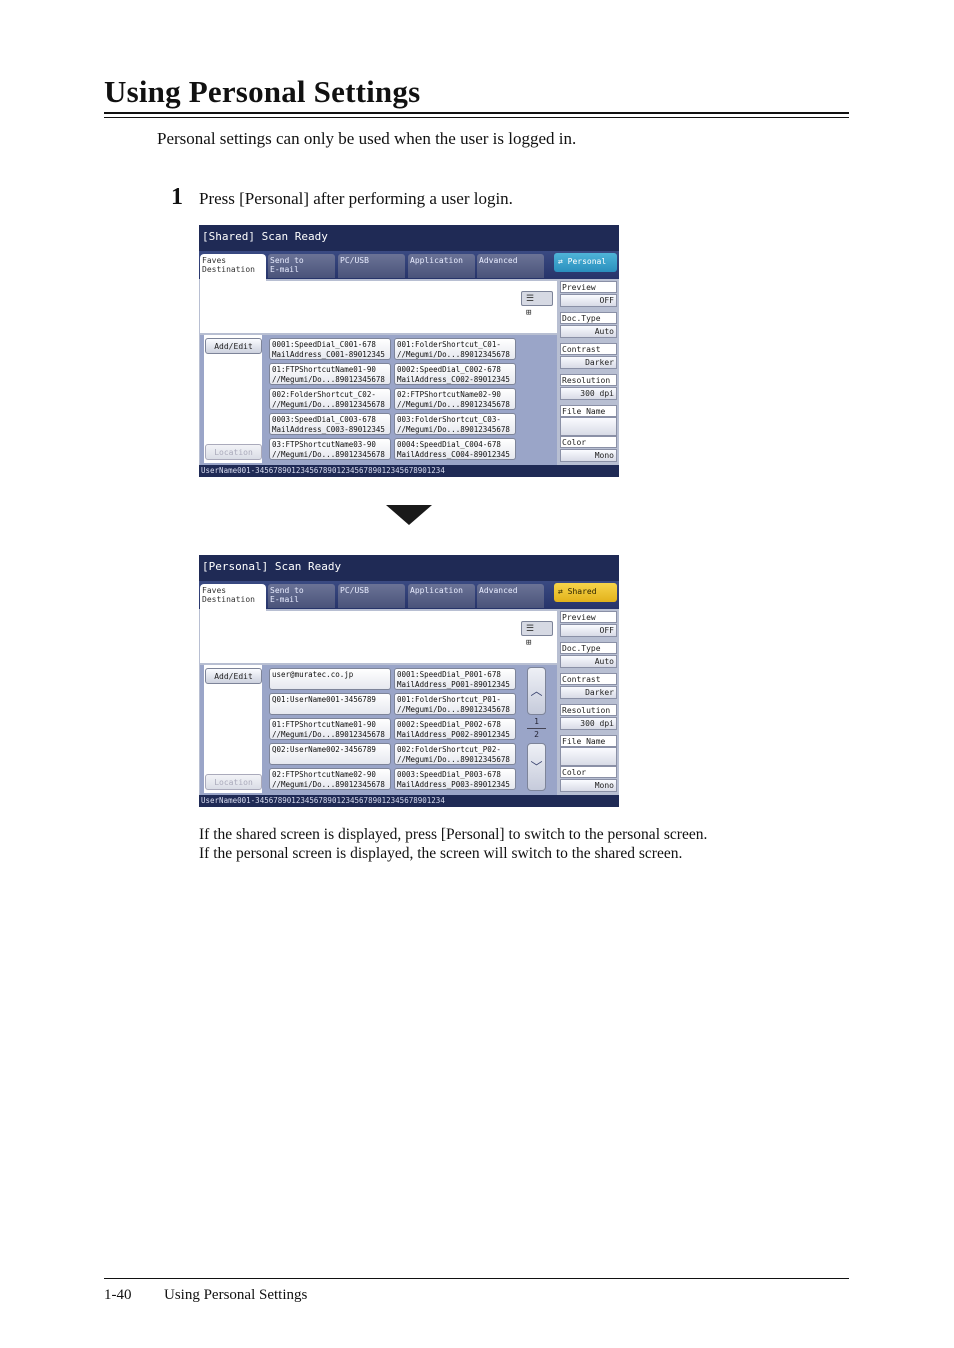  Describe the element at coordinates (453, 684) in the screenshot. I see `entry-address: MailAddress_P001-89012345` at that location.